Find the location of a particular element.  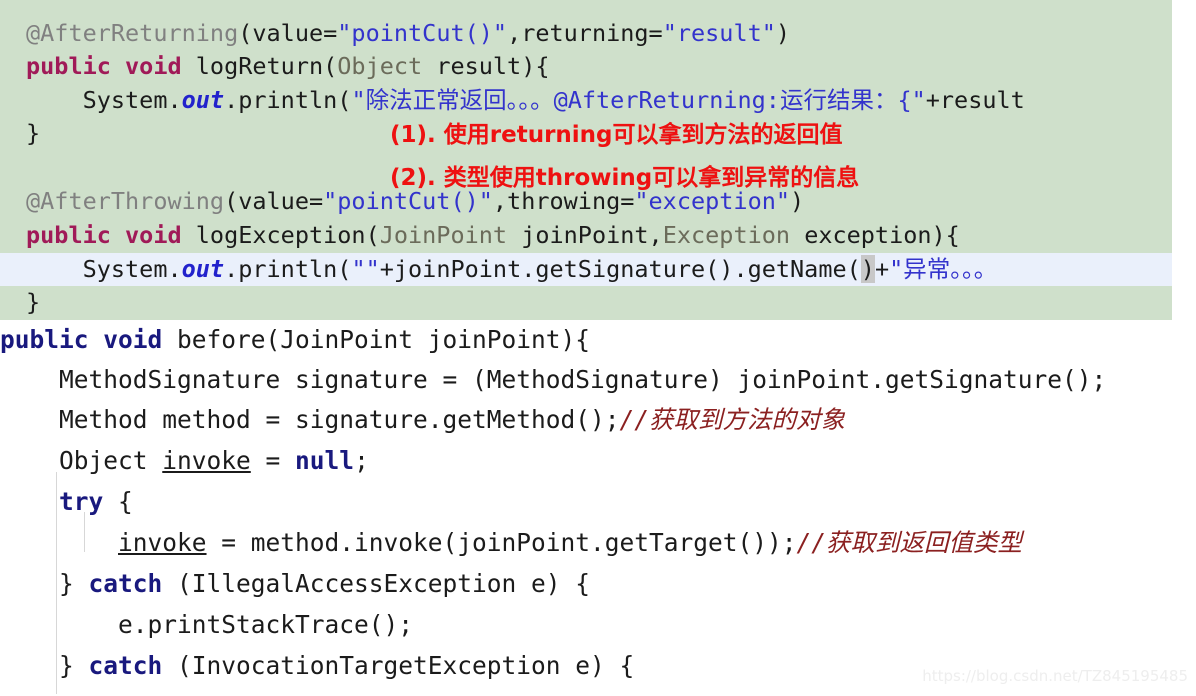

code-token: JoinPoint is located at coordinates (443, 235).